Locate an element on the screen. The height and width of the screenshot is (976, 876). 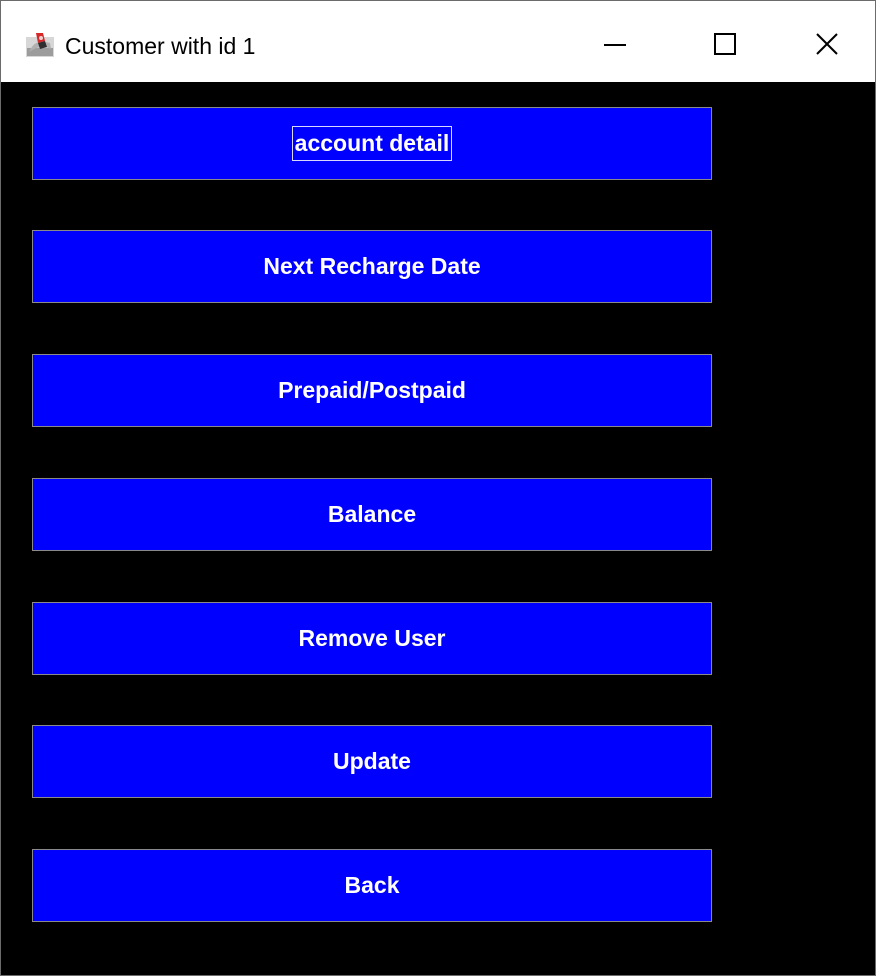
java-app-icon is located at coordinates (40, 45).